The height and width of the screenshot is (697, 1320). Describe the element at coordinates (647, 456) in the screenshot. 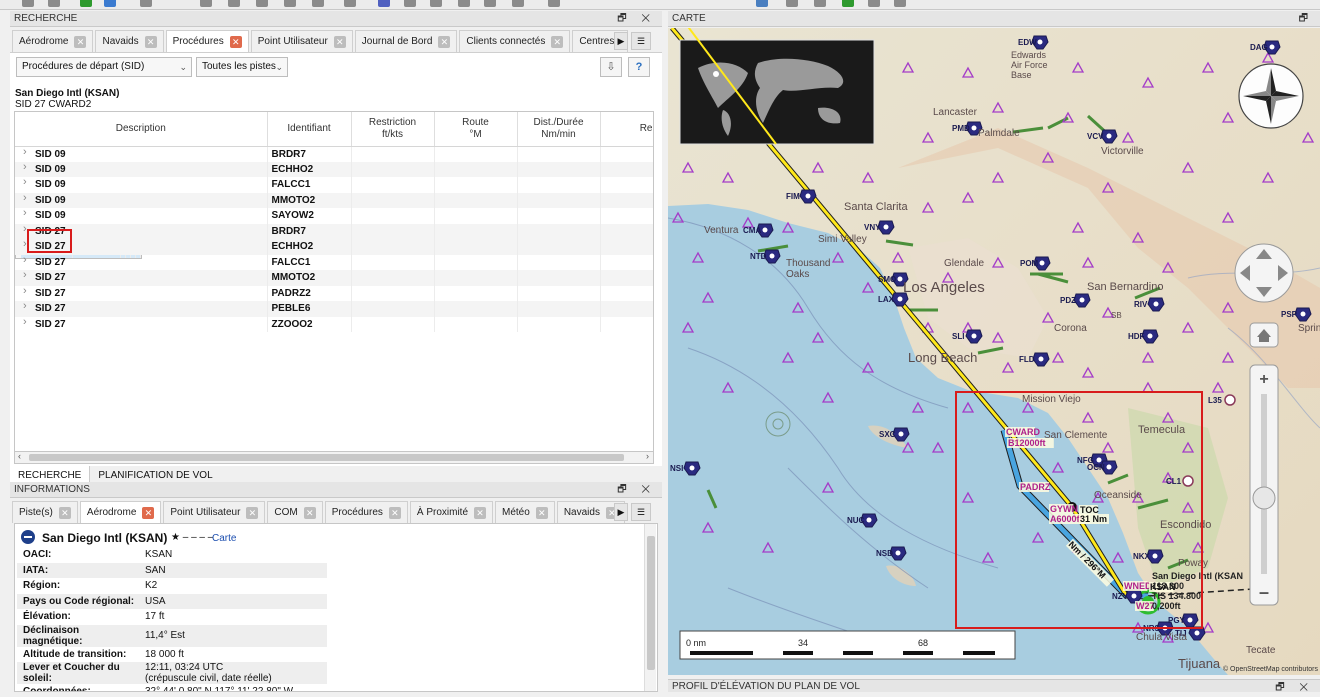

I see `scroll-right-icon: ›` at that location.